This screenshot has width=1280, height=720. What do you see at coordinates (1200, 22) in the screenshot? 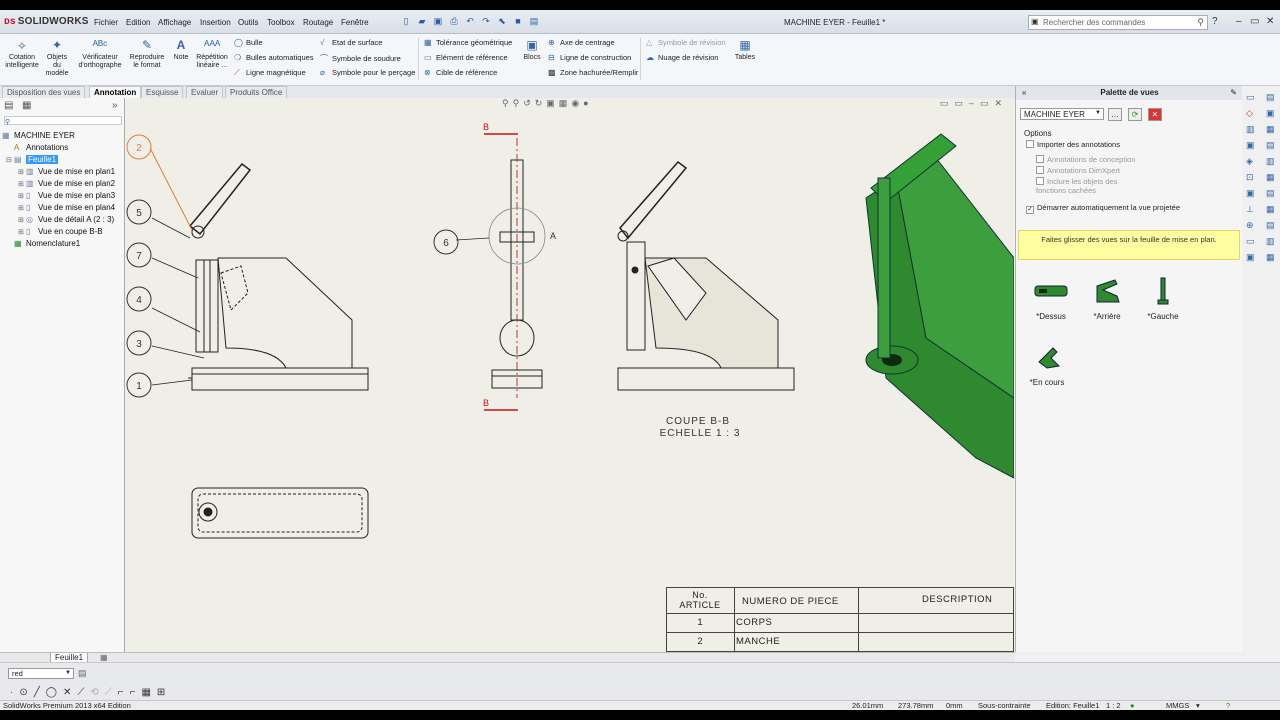
I see `search-icon: ⚲` at bounding box center [1200, 22].